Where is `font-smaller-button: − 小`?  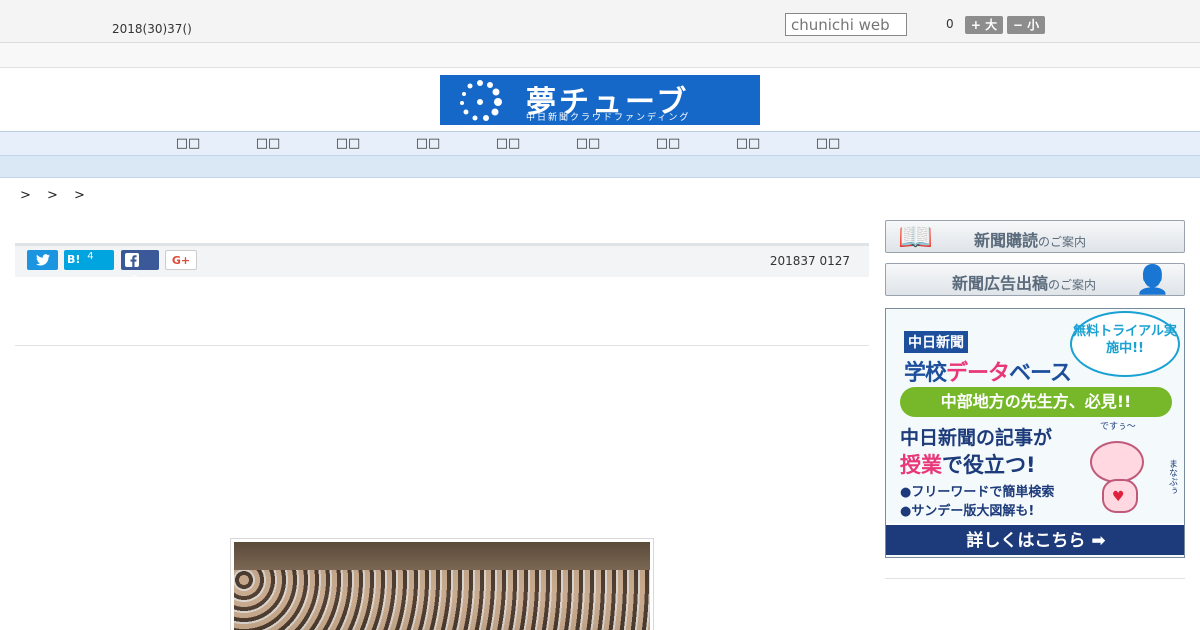 font-smaller-button: − 小 is located at coordinates (1026, 25).